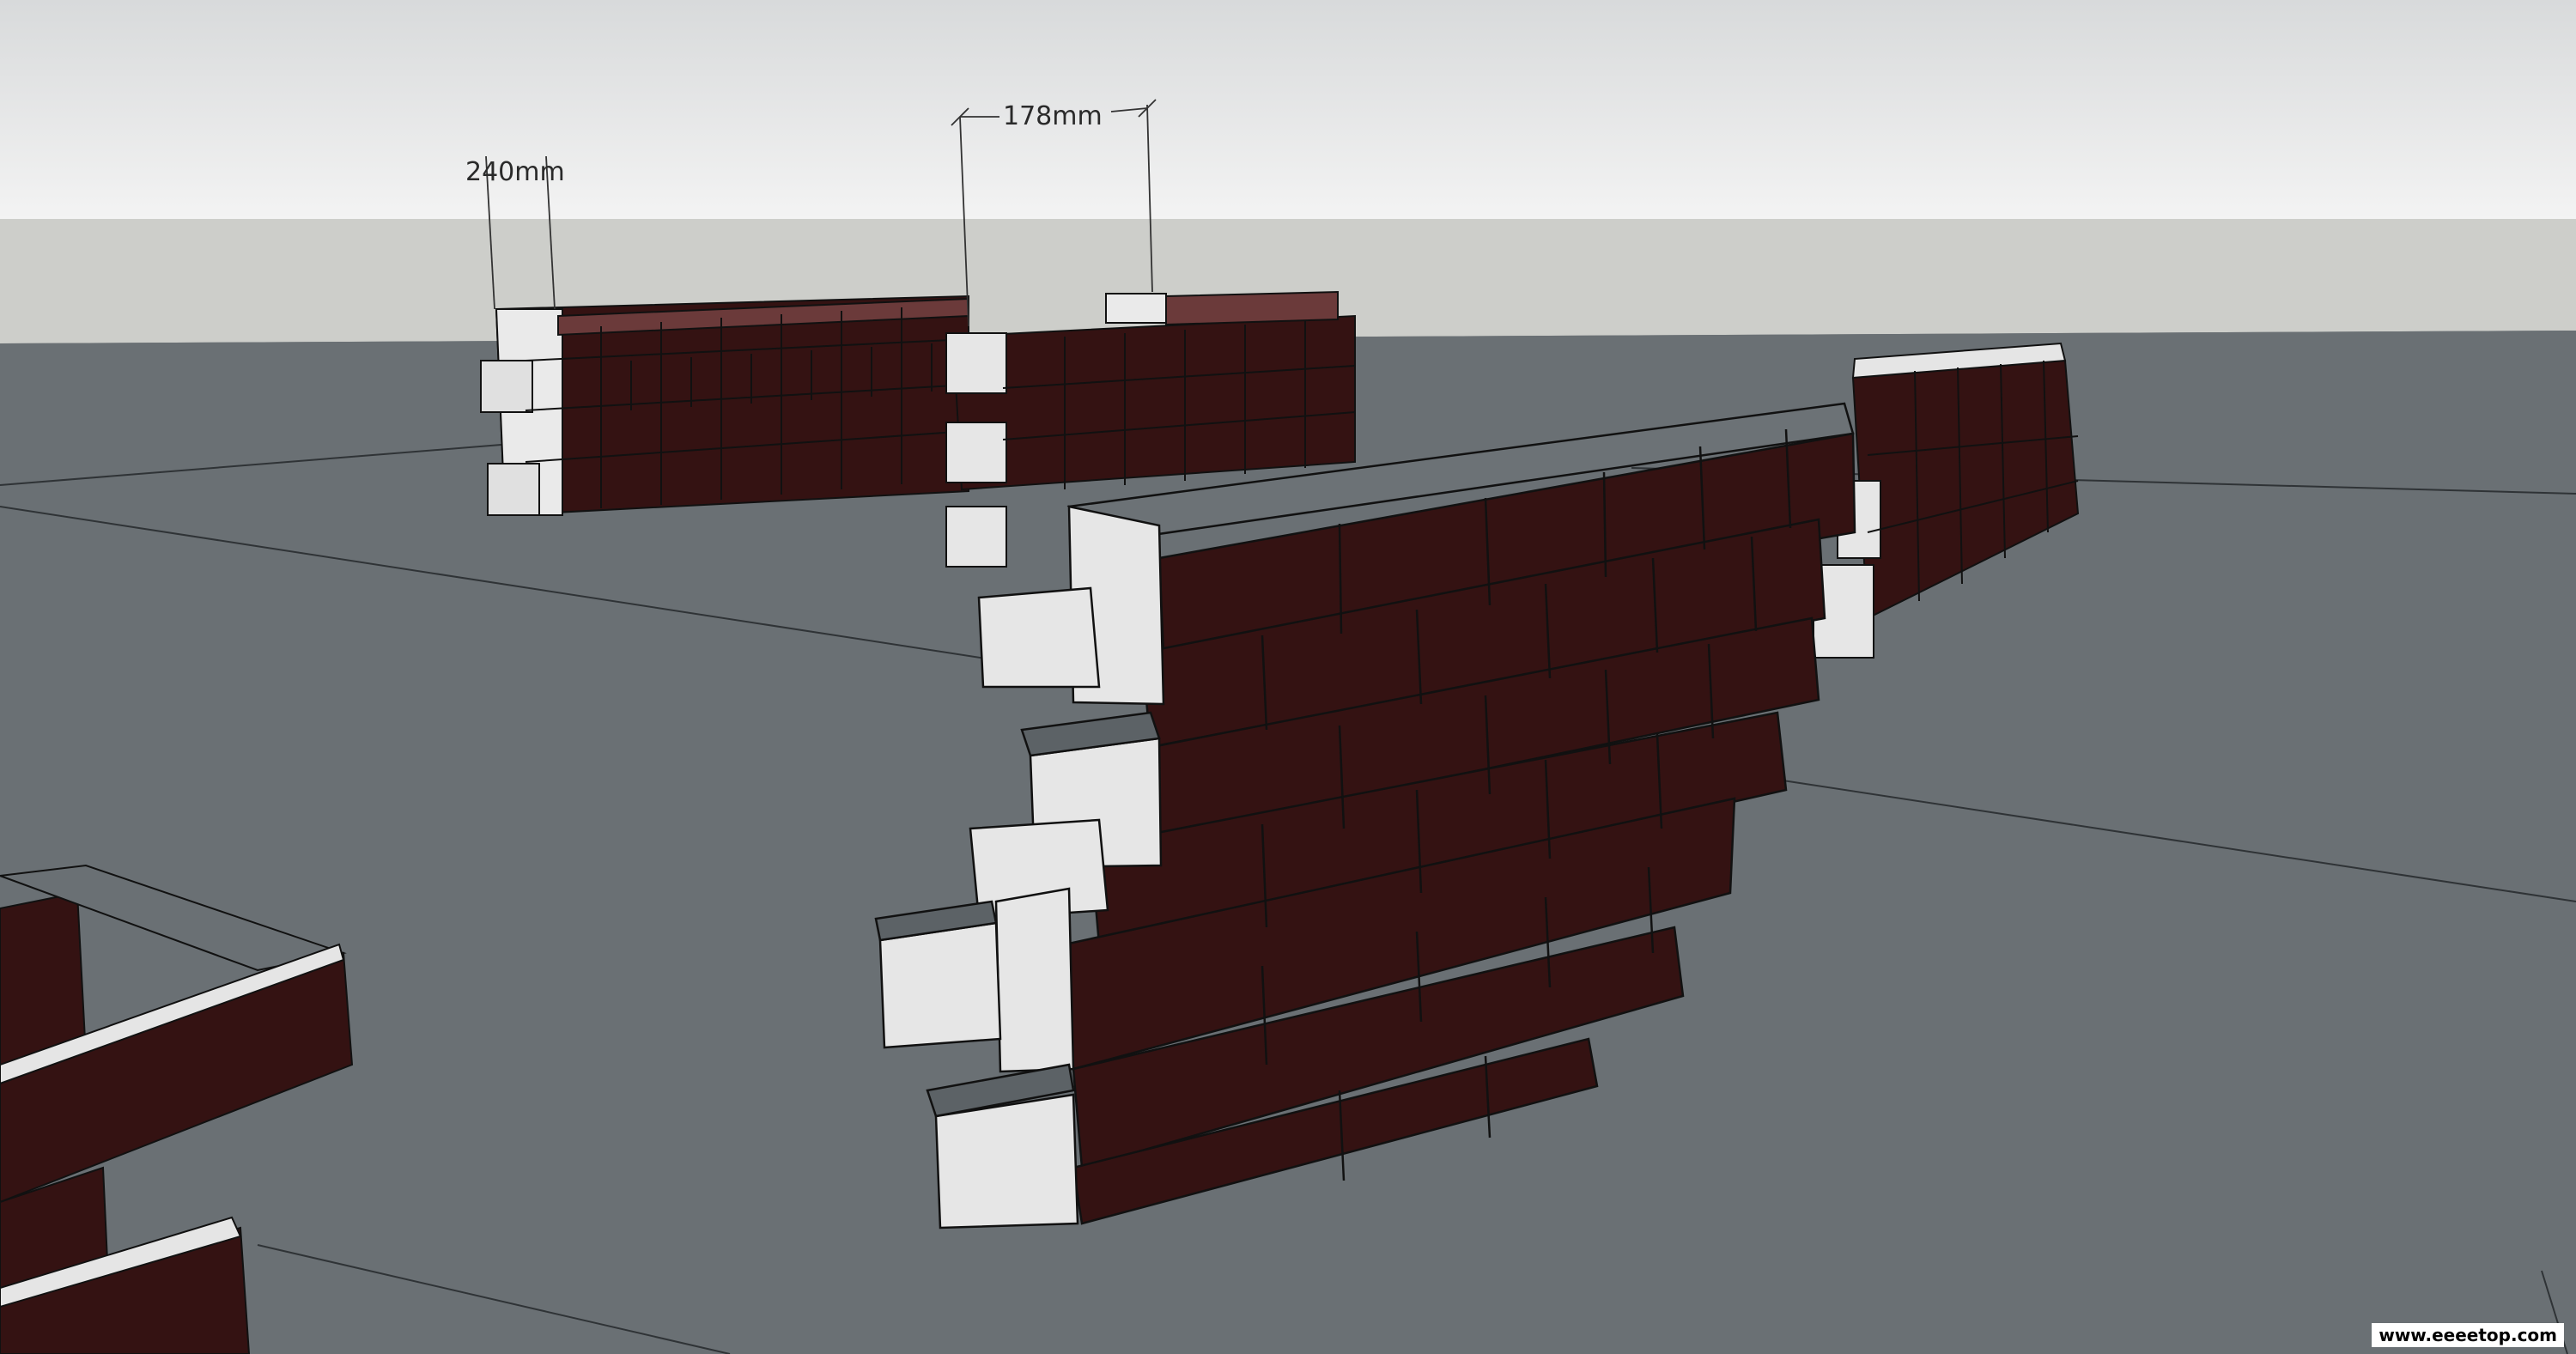  I want to click on brick-wall-back-left, so click(724, 405).